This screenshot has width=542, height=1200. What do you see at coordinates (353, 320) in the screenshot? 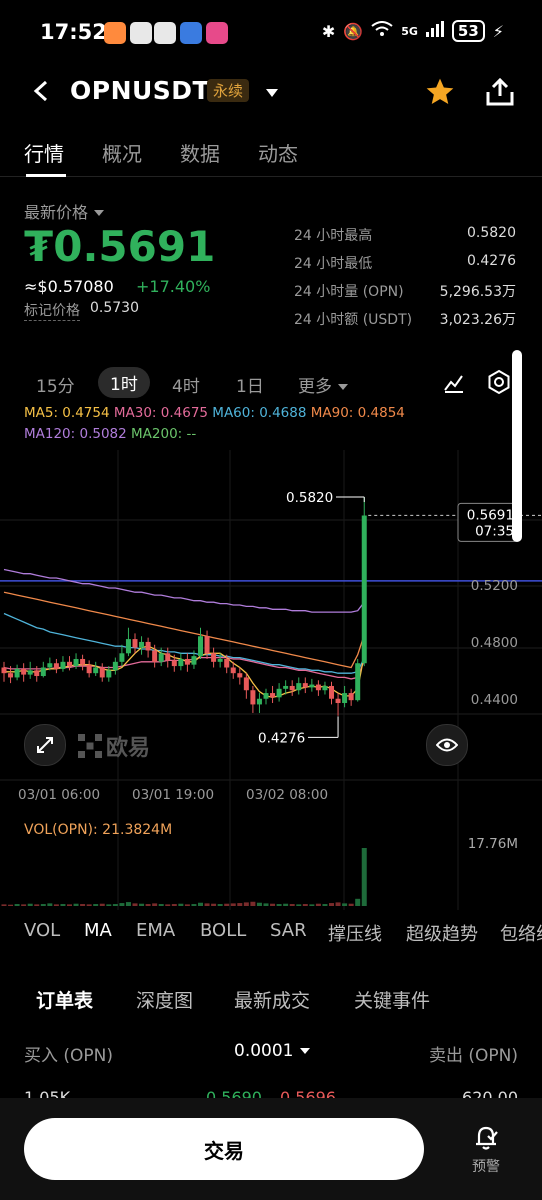
I see `stat-label-turnover: 24 小时额 (USDT)` at bounding box center [353, 320].